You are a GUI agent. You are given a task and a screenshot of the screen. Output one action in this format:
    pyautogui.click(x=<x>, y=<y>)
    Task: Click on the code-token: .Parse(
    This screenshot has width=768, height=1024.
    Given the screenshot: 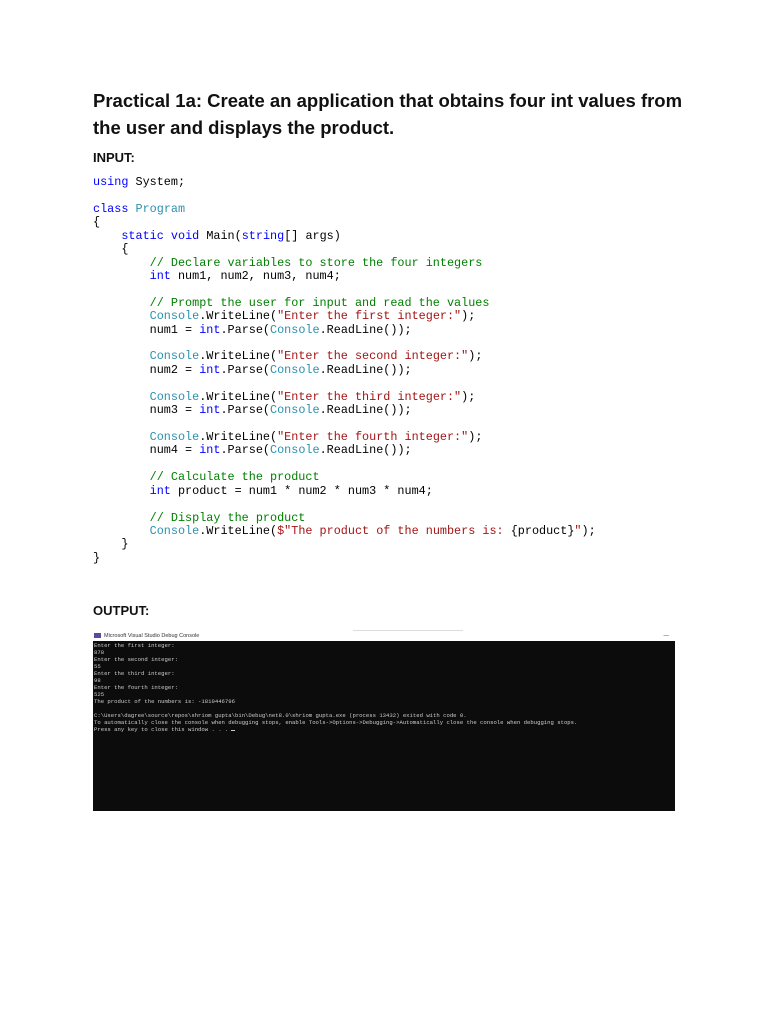 What is the action you would take?
    pyautogui.click(x=245, y=410)
    